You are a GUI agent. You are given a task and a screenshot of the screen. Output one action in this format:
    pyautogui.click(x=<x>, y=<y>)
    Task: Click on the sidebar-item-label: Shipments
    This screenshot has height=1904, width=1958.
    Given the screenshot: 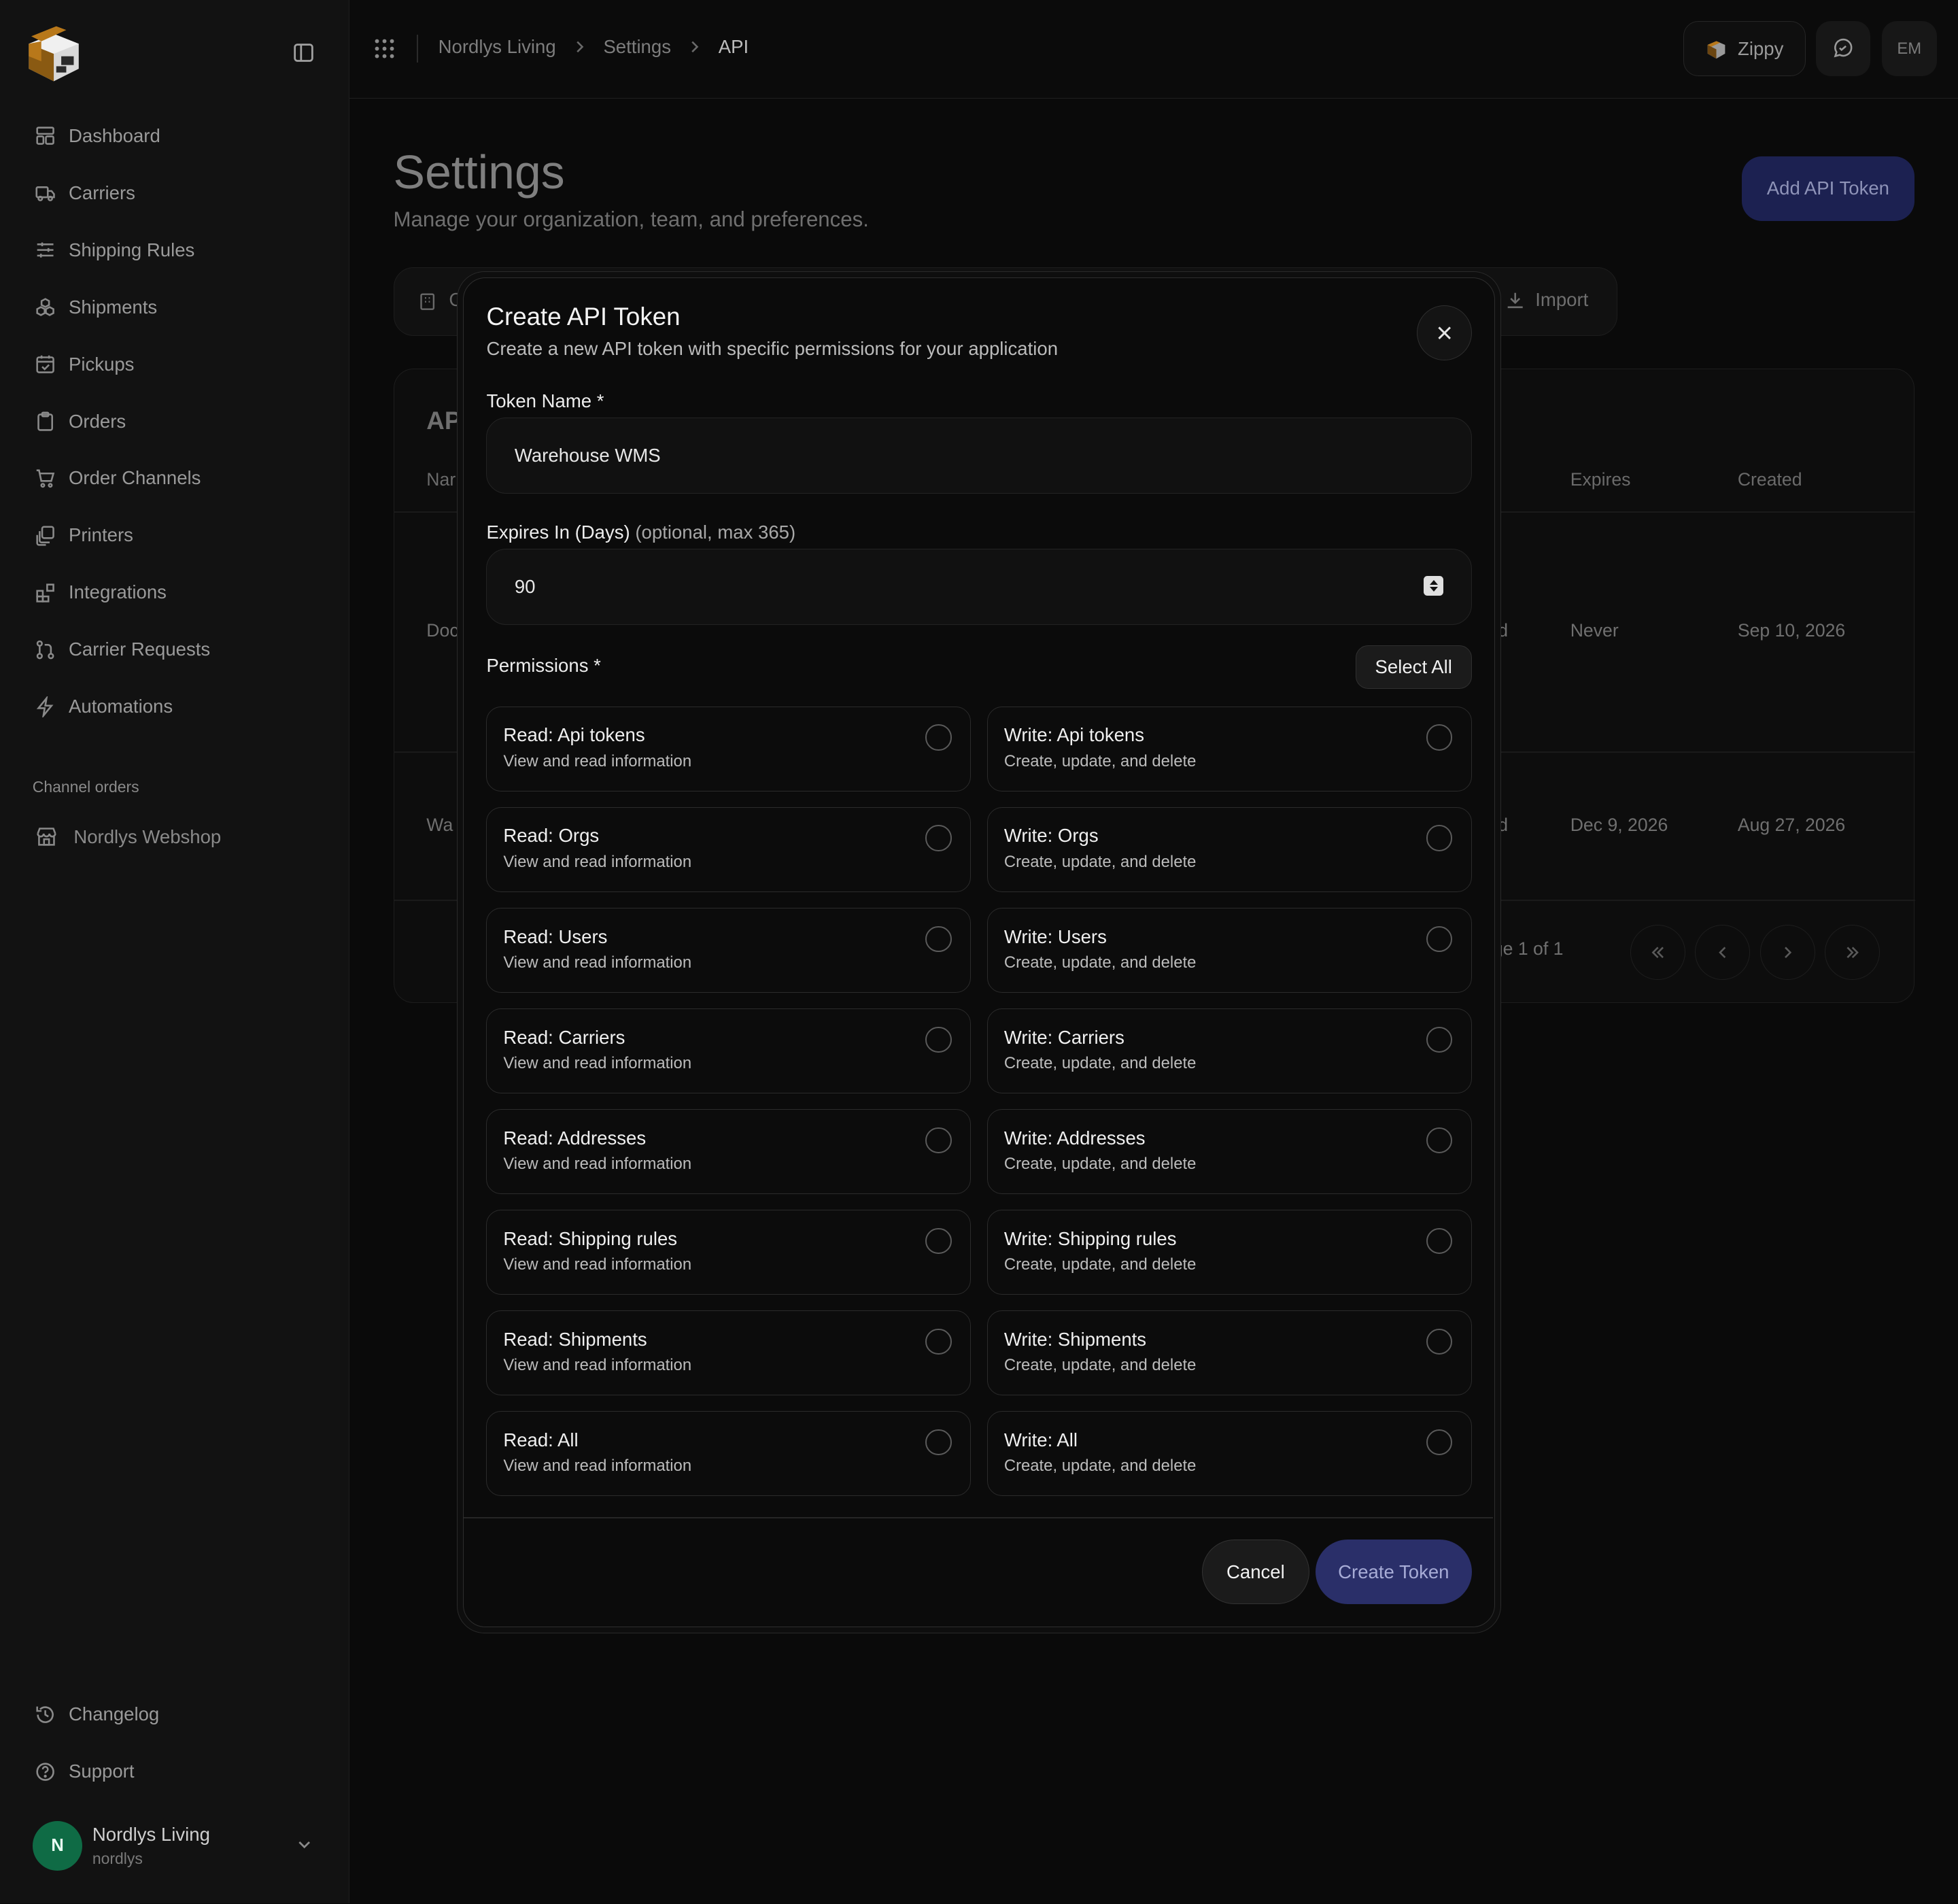 What is the action you would take?
    pyautogui.click(x=113, y=307)
    